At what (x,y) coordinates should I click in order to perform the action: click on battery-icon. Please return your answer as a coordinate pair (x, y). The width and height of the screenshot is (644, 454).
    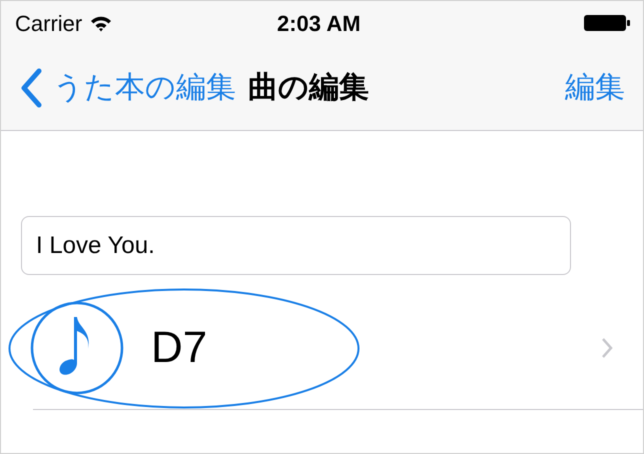
    Looking at the image, I should click on (607, 23).